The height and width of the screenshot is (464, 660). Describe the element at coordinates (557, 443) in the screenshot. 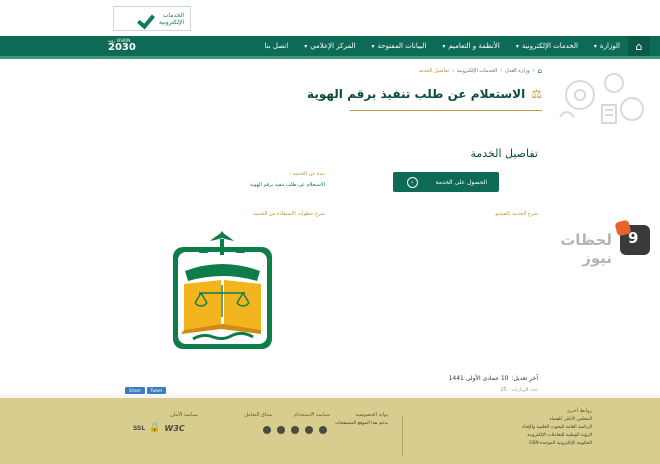

I see `footer-link: الحكومة الإلكترونية الموحدة GSN` at that location.